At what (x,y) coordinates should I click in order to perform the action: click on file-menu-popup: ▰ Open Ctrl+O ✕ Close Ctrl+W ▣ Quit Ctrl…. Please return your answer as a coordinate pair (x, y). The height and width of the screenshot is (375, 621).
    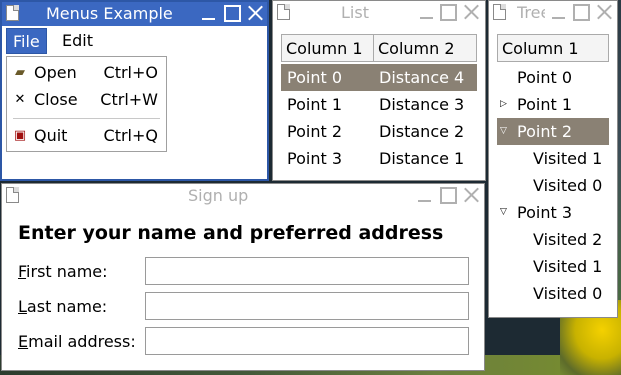
    Looking at the image, I should click on (86, 104).